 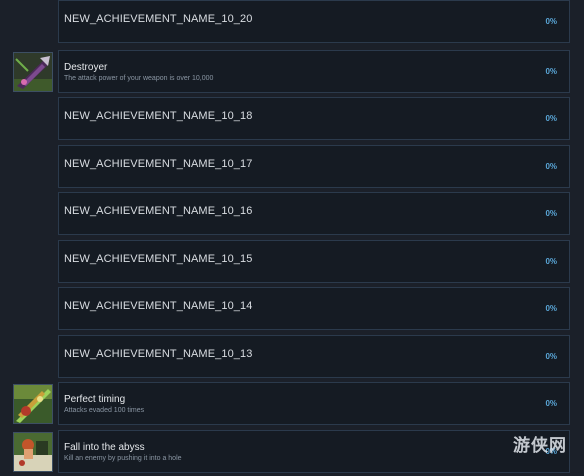 What do you see at coordinates (158, 116) in the screenshot?
I see `achievement-title: NEW_ACHIEVEMENT_NAME_10_18` at bounding box center [158, 116].